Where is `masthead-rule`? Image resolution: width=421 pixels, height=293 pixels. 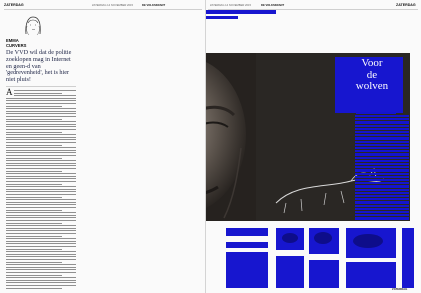
masthead-rule is located at coordinates (103, 9).